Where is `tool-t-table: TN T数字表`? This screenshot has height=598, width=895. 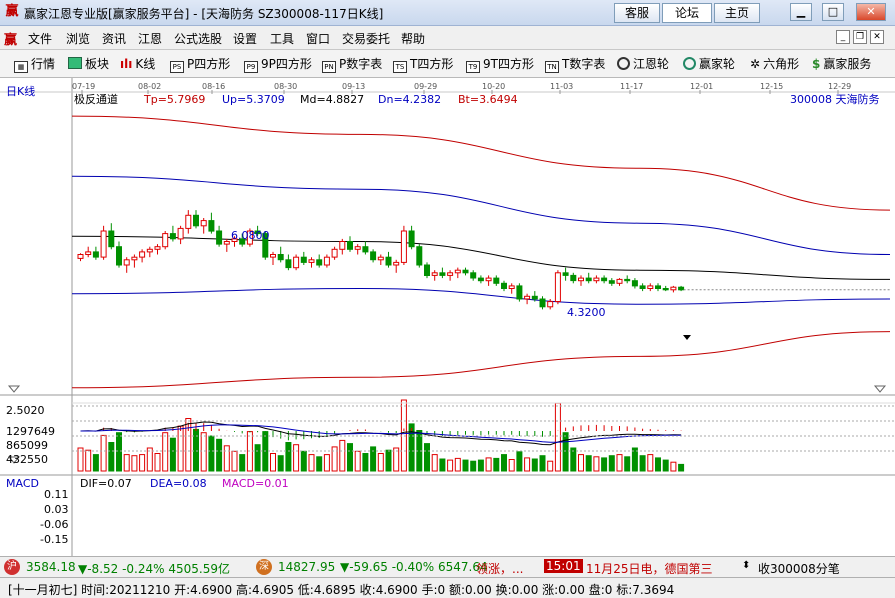
tool-t-table: TN T数字表 is located at coordinates (575, 65).